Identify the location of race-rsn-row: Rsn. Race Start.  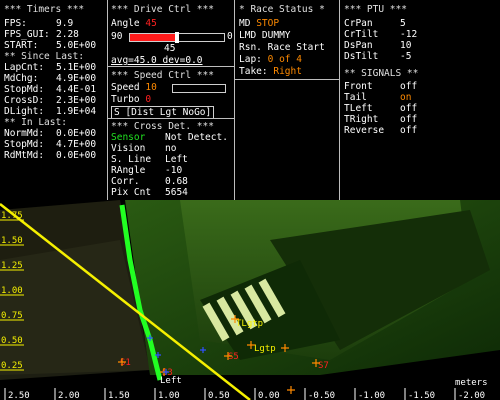
(282, 47).